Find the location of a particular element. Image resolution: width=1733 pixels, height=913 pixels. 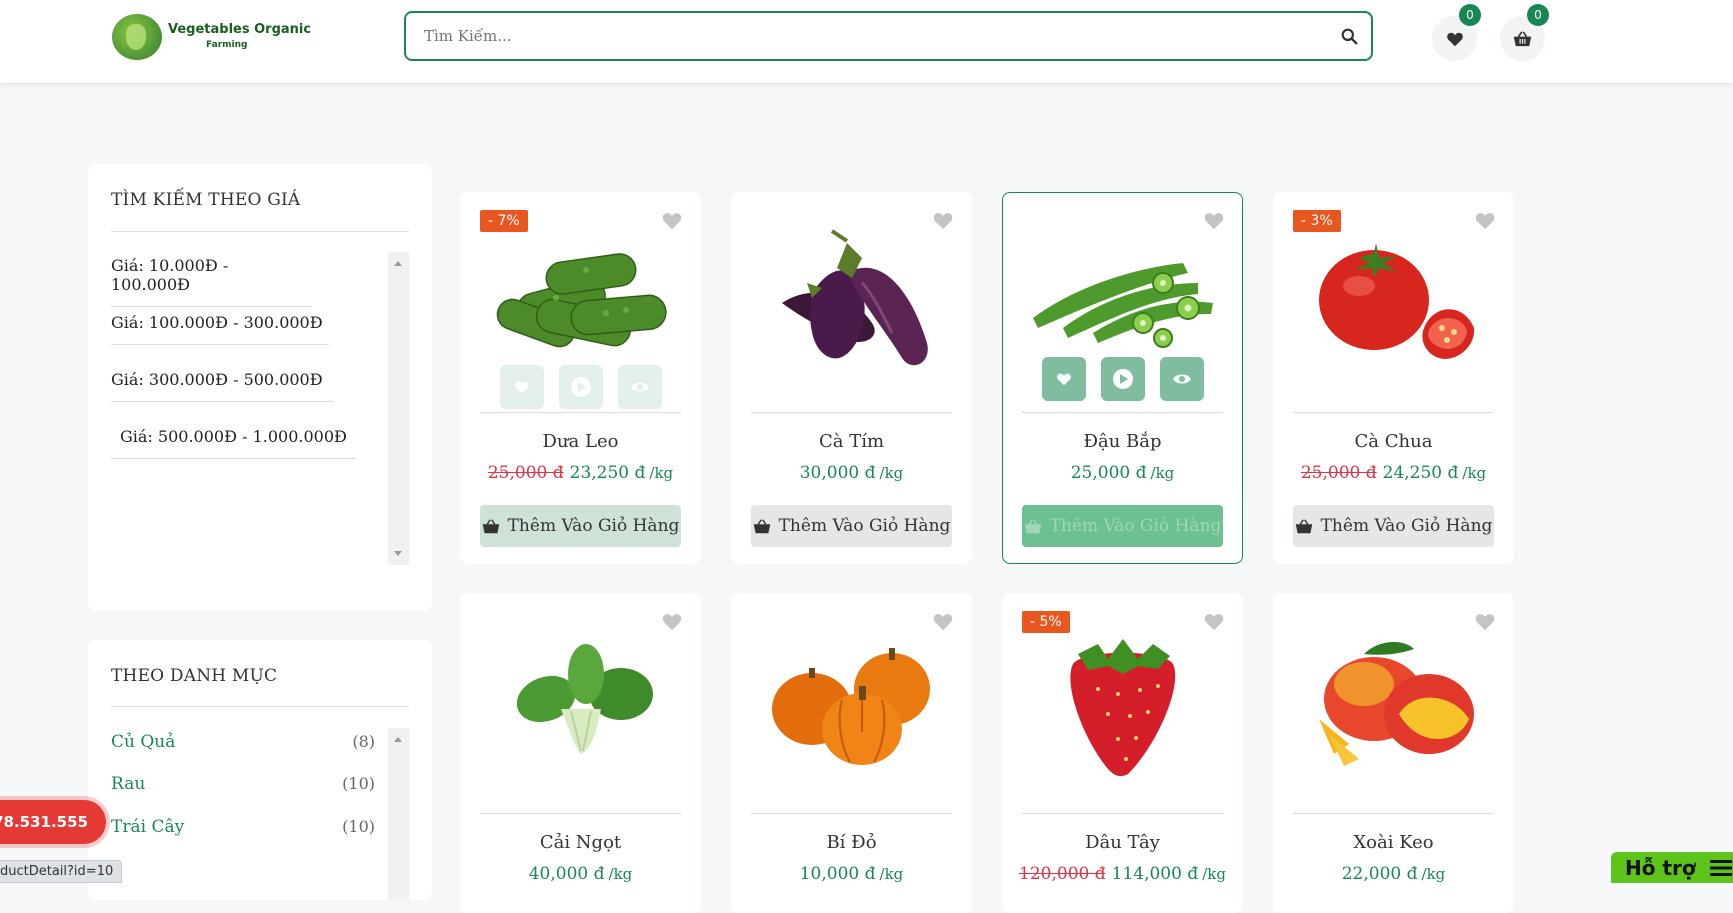

search-bar is located at coordinates (888, 36).